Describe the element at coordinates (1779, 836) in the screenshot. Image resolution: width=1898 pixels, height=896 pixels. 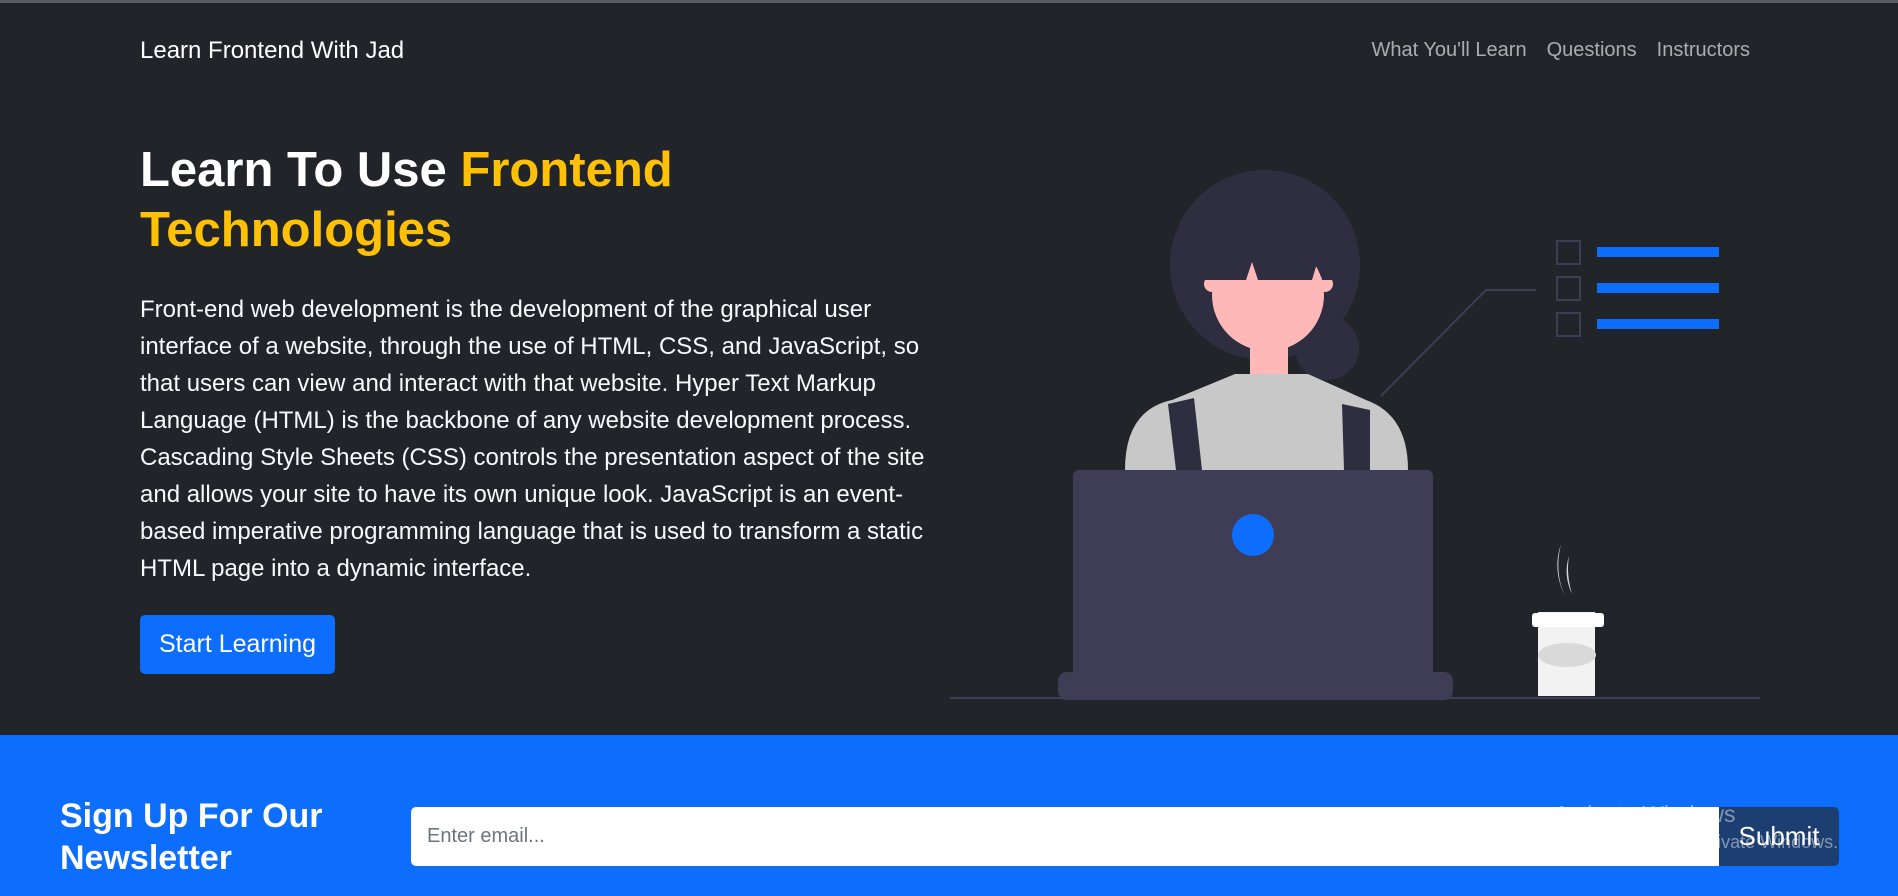
I see `submit-button: Submit` at that location.